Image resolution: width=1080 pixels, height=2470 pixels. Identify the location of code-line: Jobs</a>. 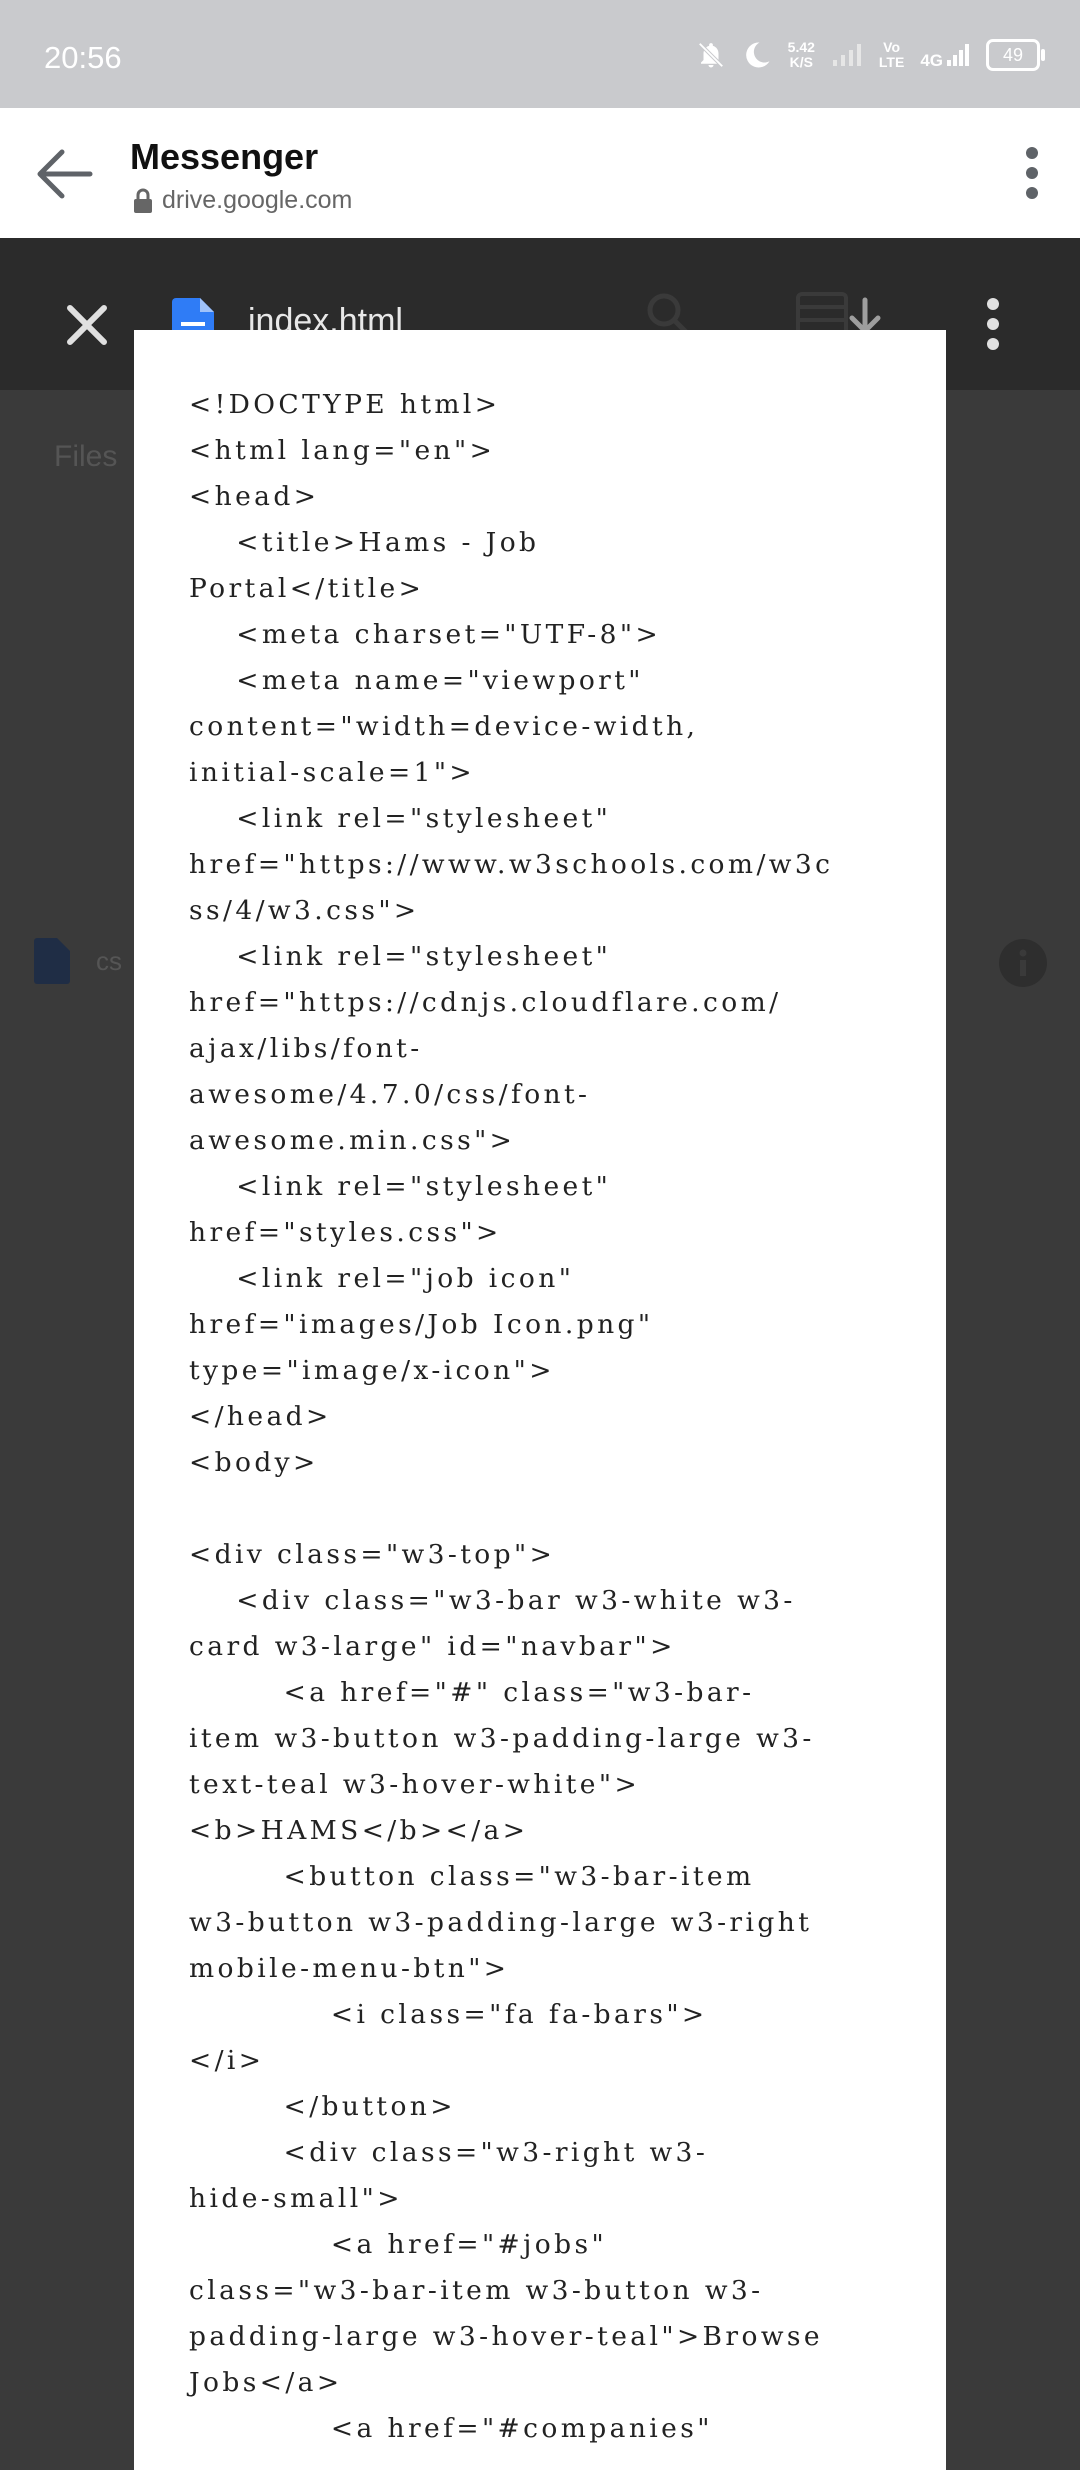
(266, 2382).